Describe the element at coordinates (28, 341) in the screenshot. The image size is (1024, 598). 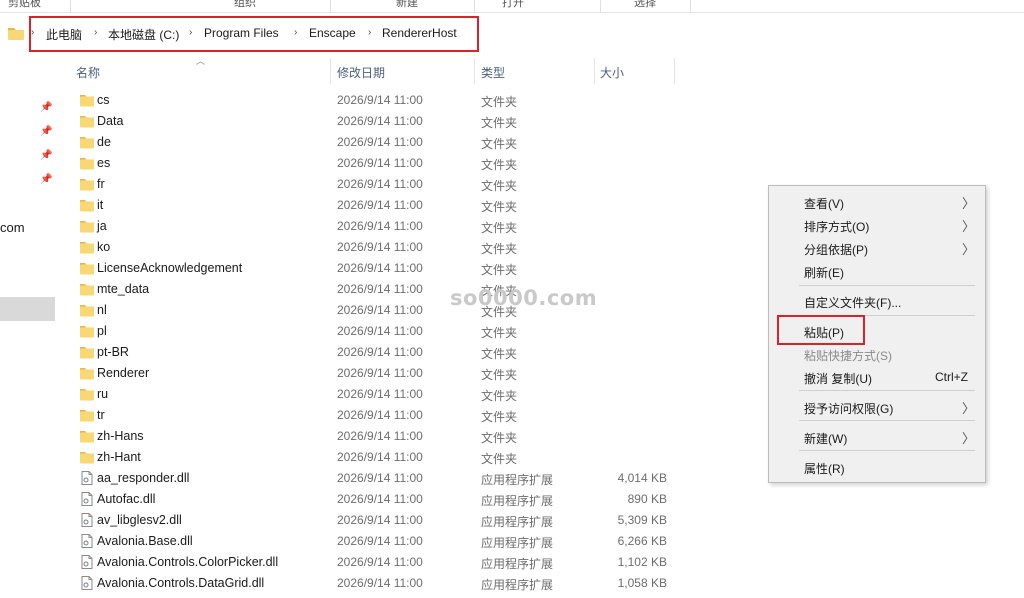
I see `navigation-pane: 📌 📌 📌 📌 com` at that location.